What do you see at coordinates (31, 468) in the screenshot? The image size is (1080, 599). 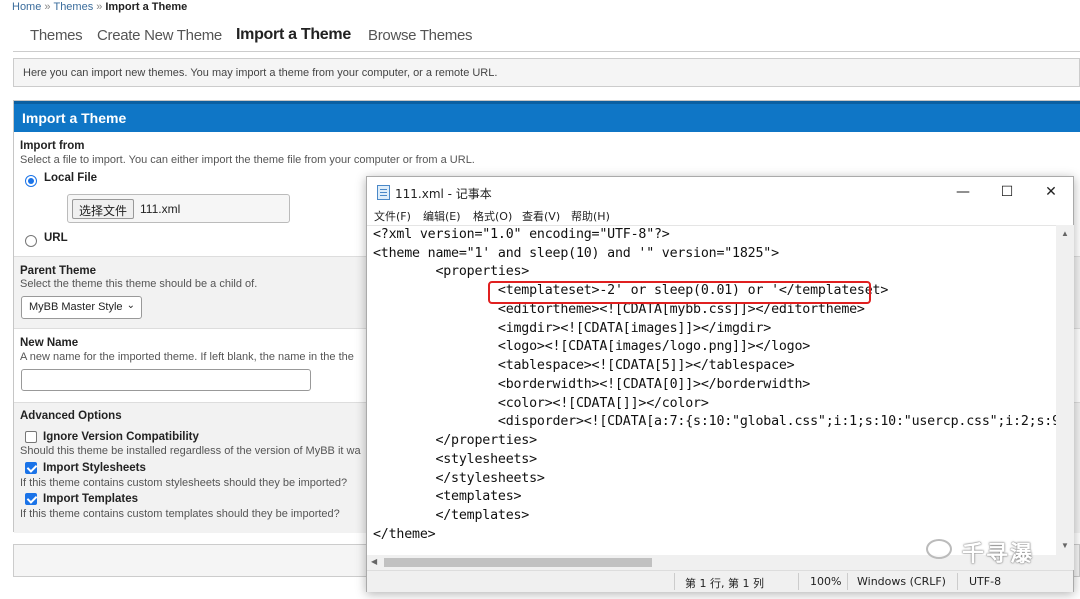 I see `import-stylesheets-checkbox` at bounding box center [31, 468].